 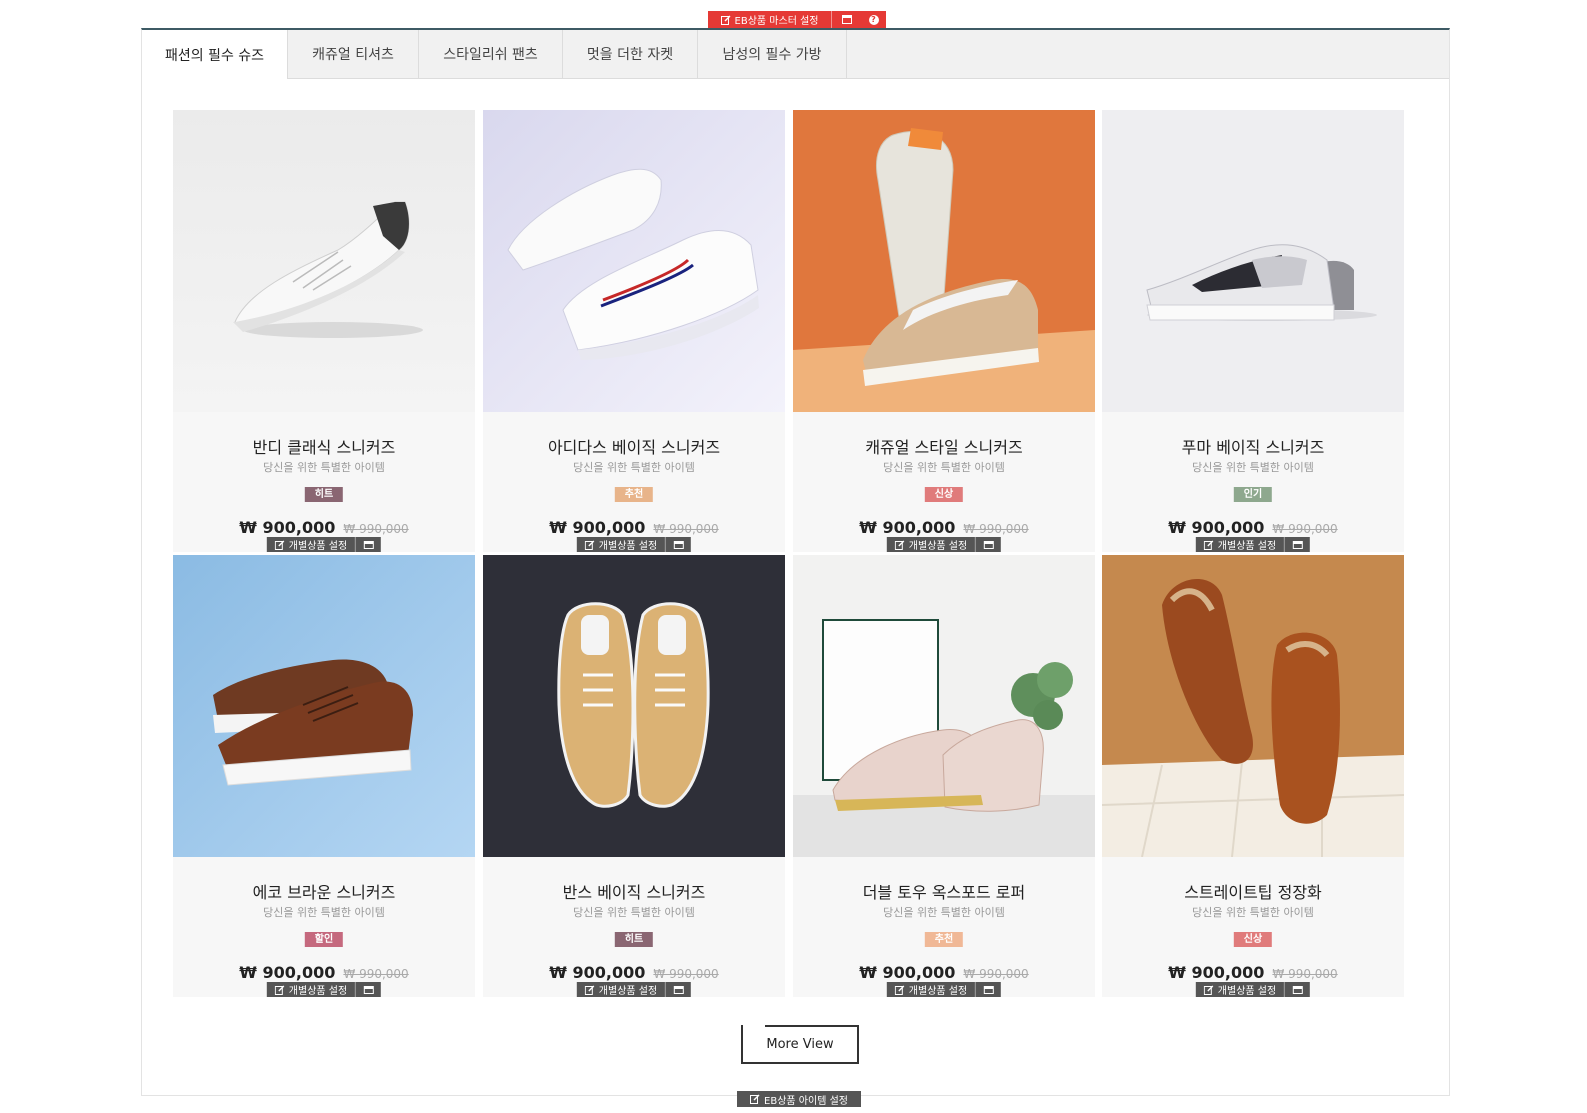 I want to click on product-badge: 할인, so click(x=324, y=939).